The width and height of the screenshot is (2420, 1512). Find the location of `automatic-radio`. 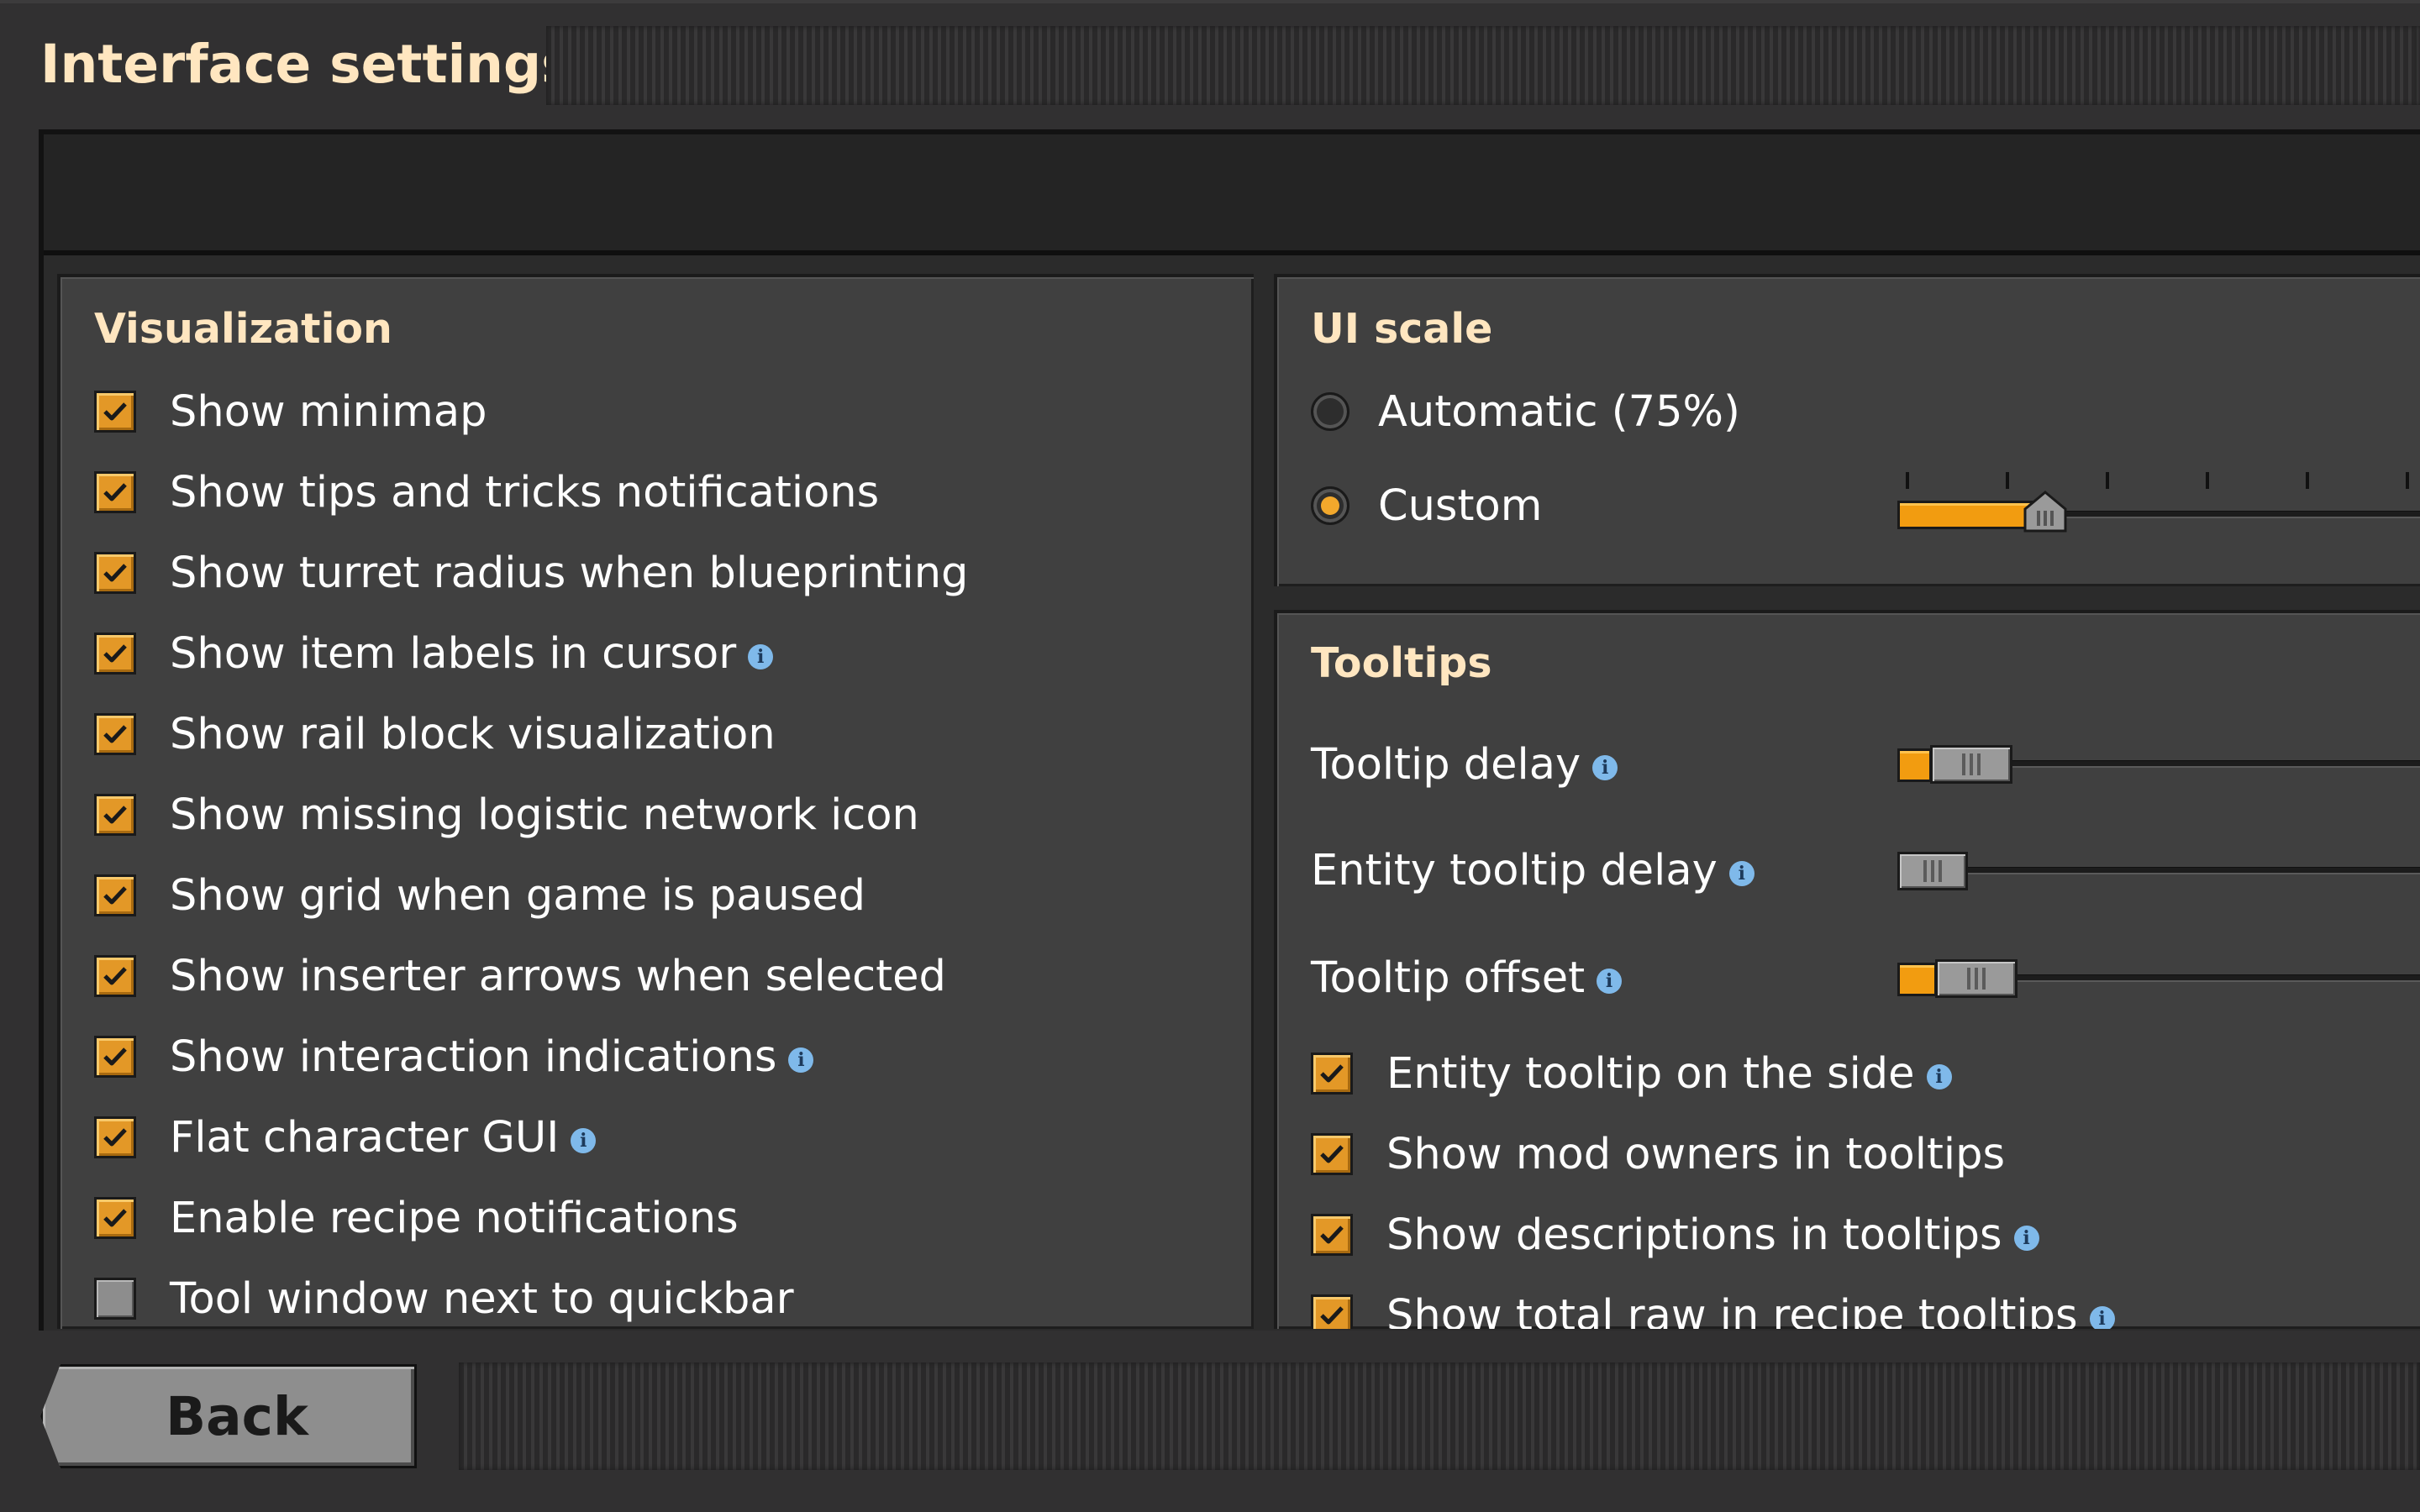

automatic-radio is located at coordinates (1330, 411).